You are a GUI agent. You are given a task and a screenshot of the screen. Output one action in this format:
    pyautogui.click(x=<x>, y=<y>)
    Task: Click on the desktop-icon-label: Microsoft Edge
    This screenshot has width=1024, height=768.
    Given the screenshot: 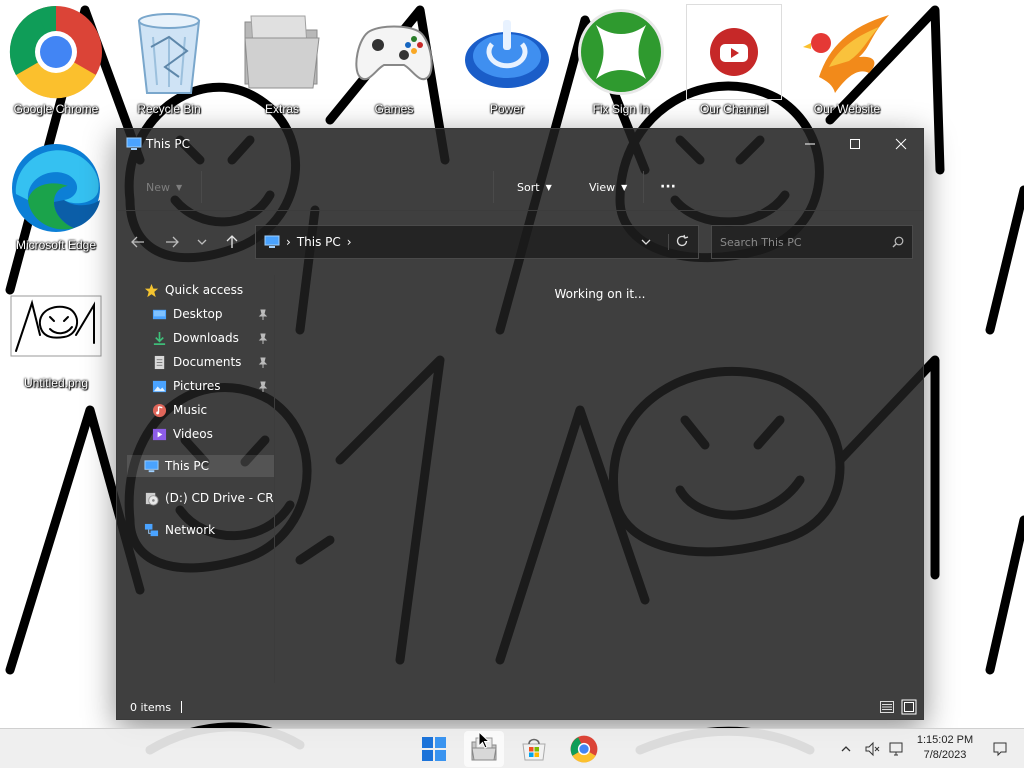 What is the action you would take?
    pyautogui.click(x=56, y=245)
    